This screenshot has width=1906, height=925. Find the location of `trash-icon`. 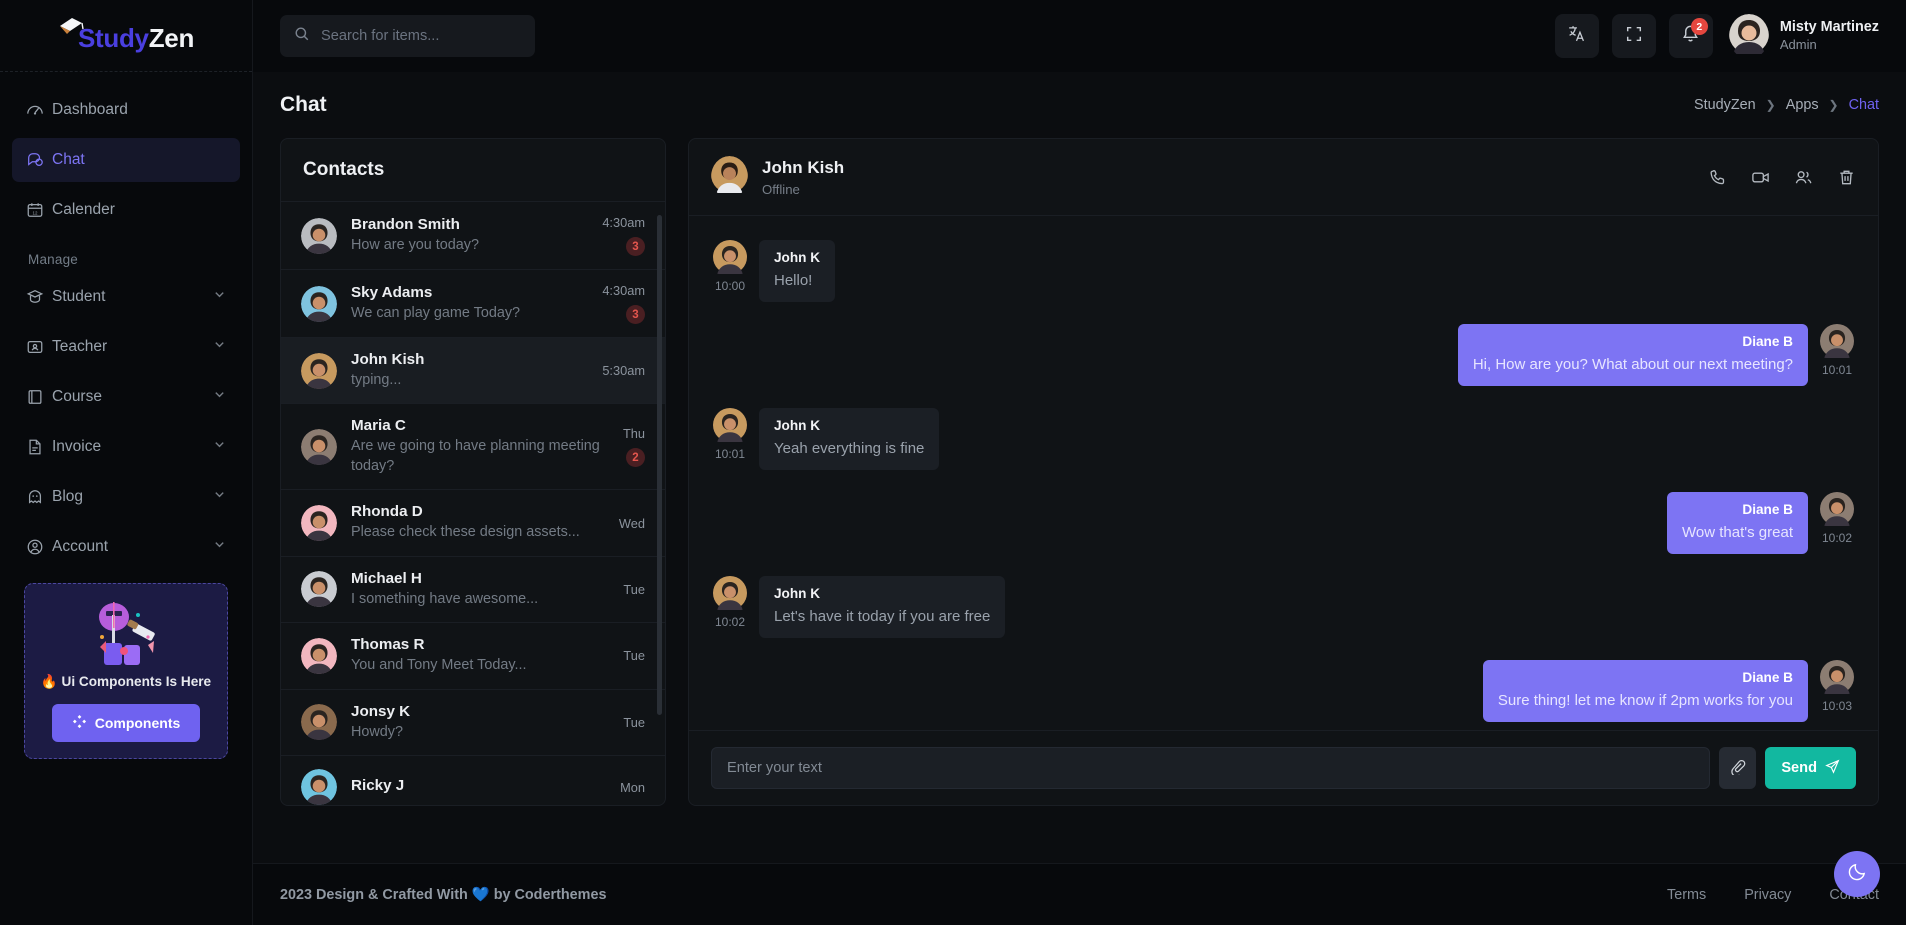

trash-icon is located at coordinates (1846, 177).